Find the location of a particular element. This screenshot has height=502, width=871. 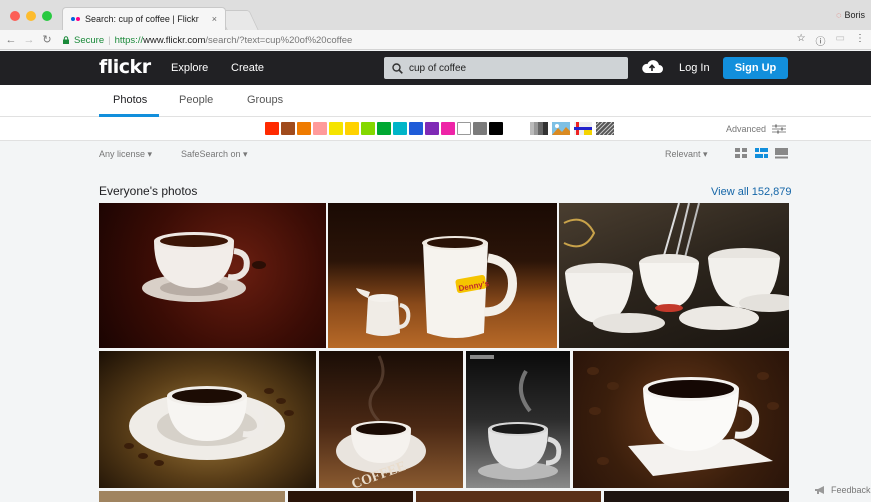

list-layout-icon is located at coordinates (781, 153).